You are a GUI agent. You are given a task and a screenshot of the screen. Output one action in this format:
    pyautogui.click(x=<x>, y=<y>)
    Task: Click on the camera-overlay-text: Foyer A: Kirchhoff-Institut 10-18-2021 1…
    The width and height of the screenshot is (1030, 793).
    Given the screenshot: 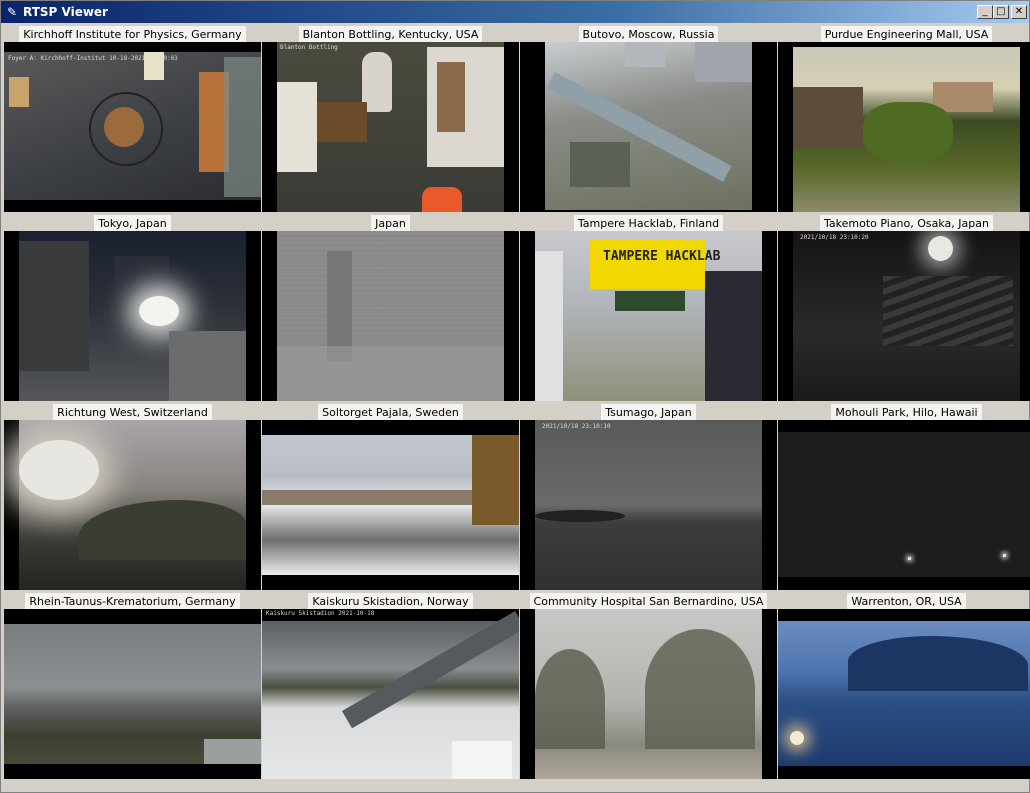 What is the action you would take?
    pyautogui.click(x=93, y=58)
    